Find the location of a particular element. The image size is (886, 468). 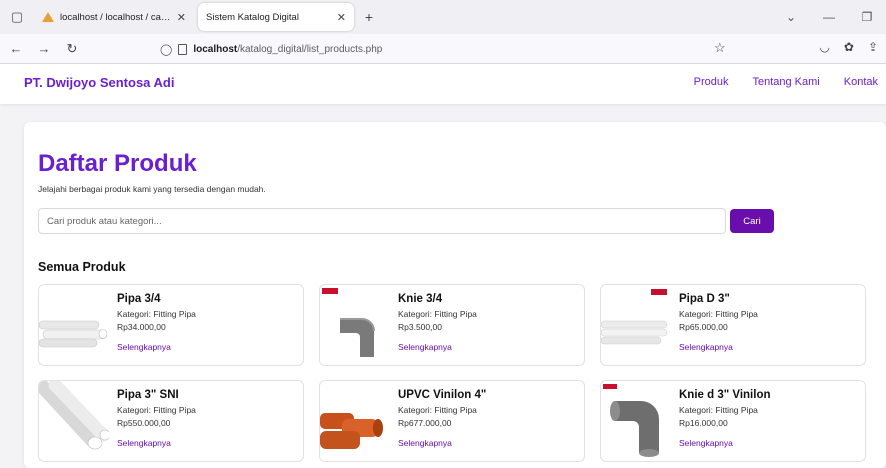

main-menu: Produk Tentang Kami Kontak is located at coordinates (786, 82).